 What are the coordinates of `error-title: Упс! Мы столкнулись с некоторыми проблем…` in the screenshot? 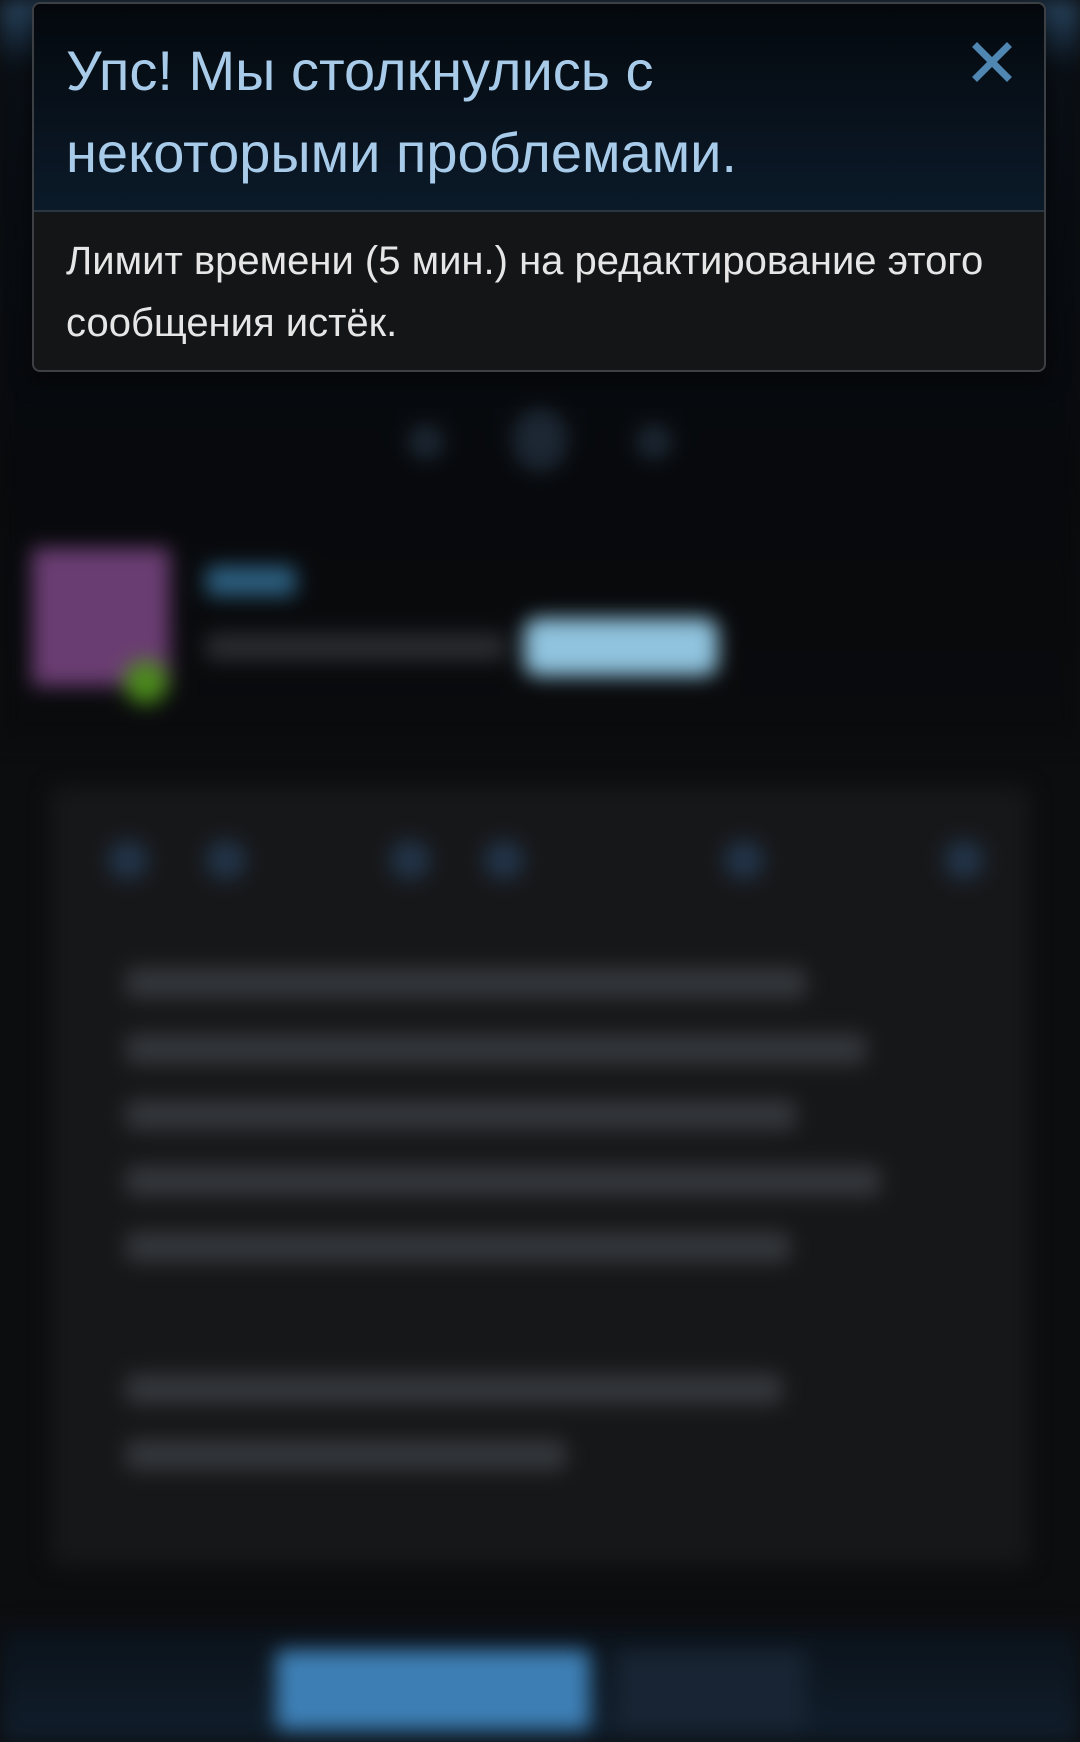 It's located at (401, 111).